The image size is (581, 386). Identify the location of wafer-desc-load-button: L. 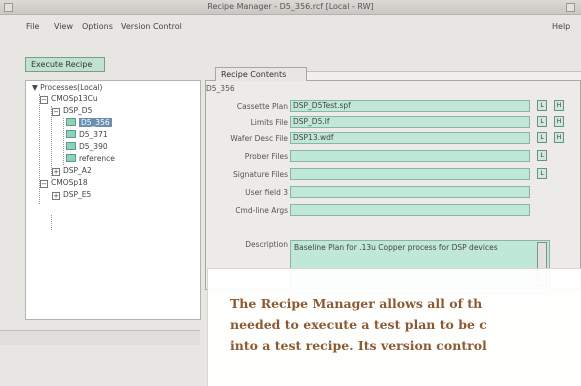
(542, 137).